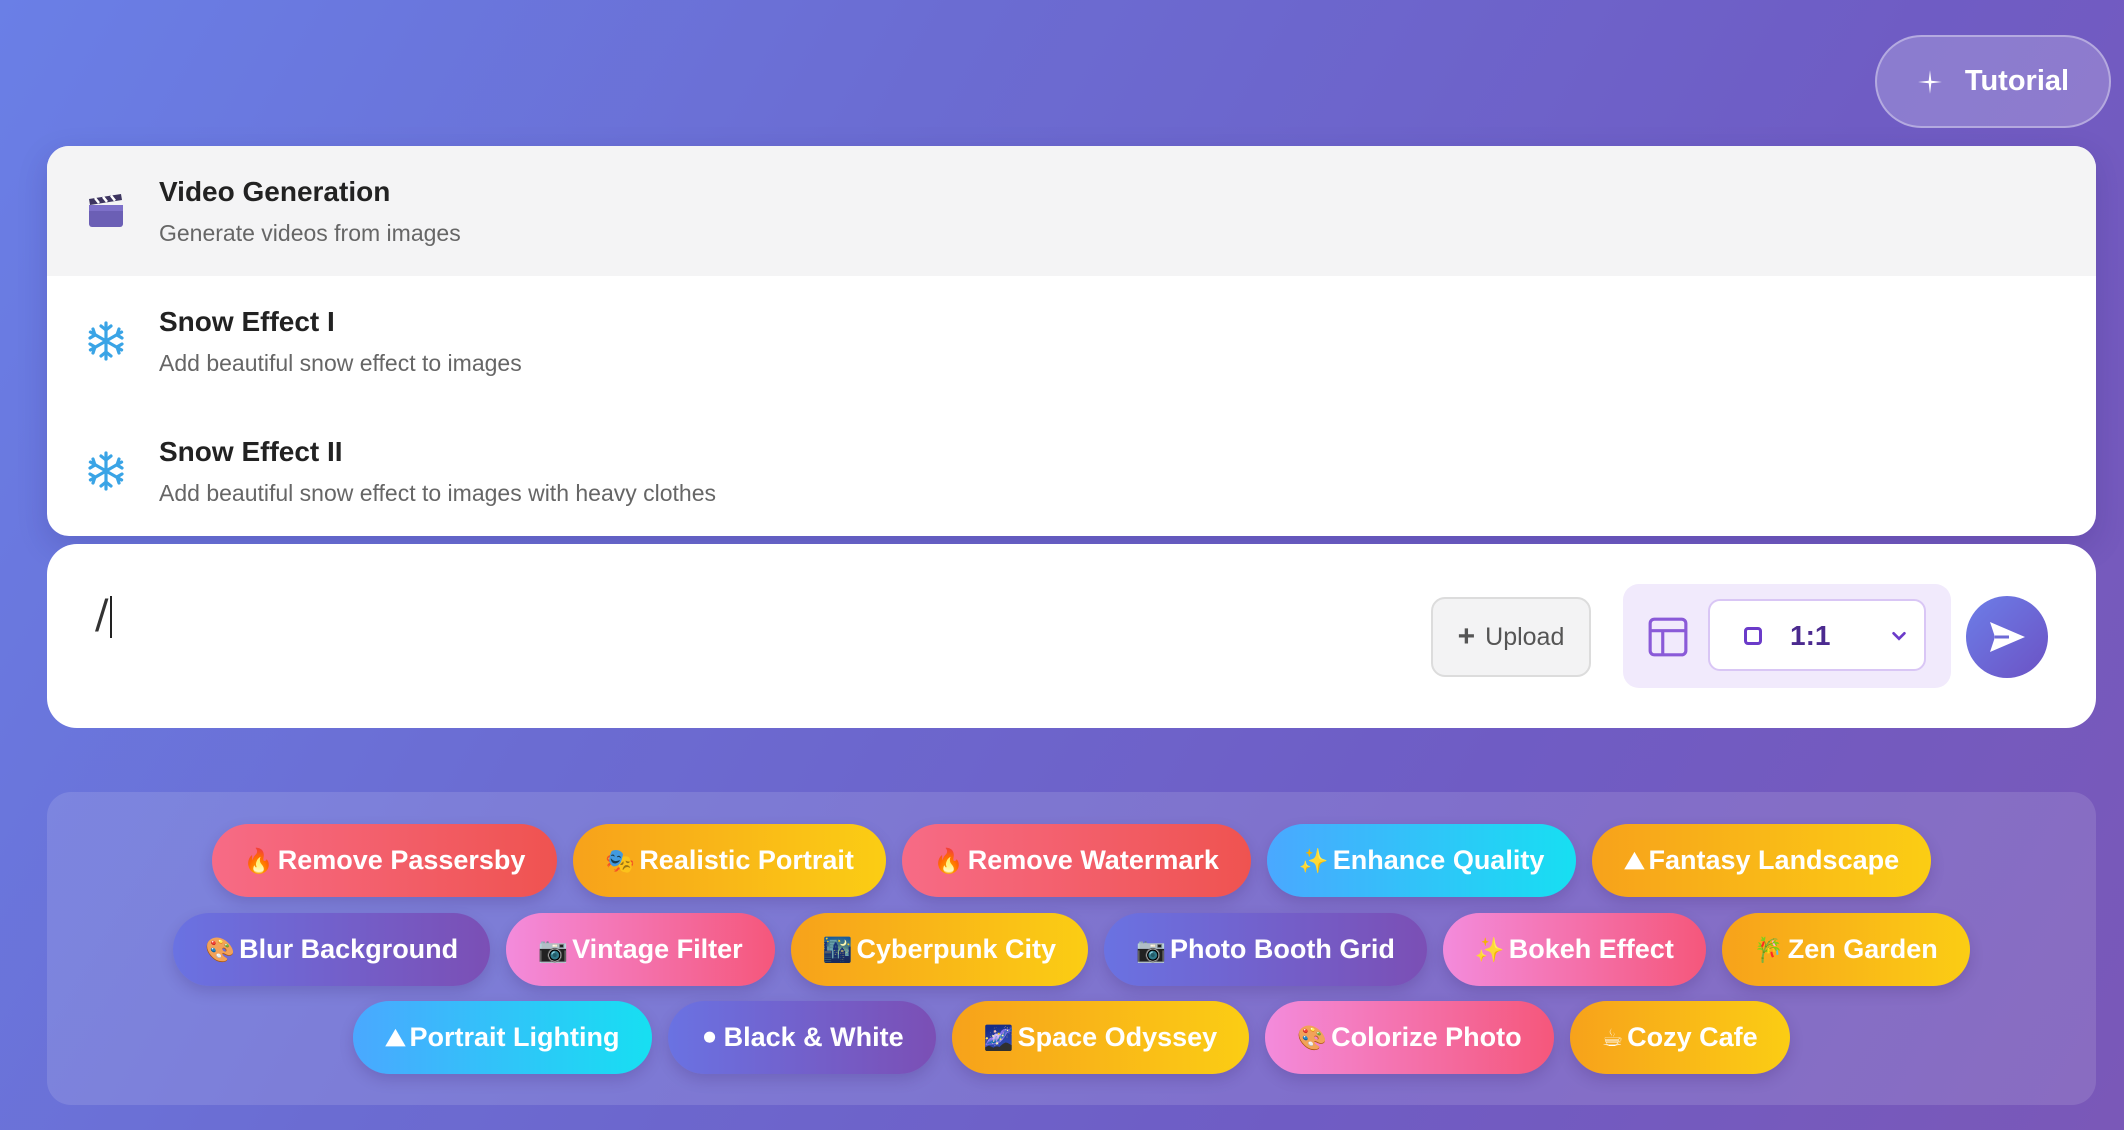 The height and width of the screenshot is (1130, 2124). What do you see at coordinates (111, 617) in the screenshot?
I see `text-caret` at bounding box center [111, 617].